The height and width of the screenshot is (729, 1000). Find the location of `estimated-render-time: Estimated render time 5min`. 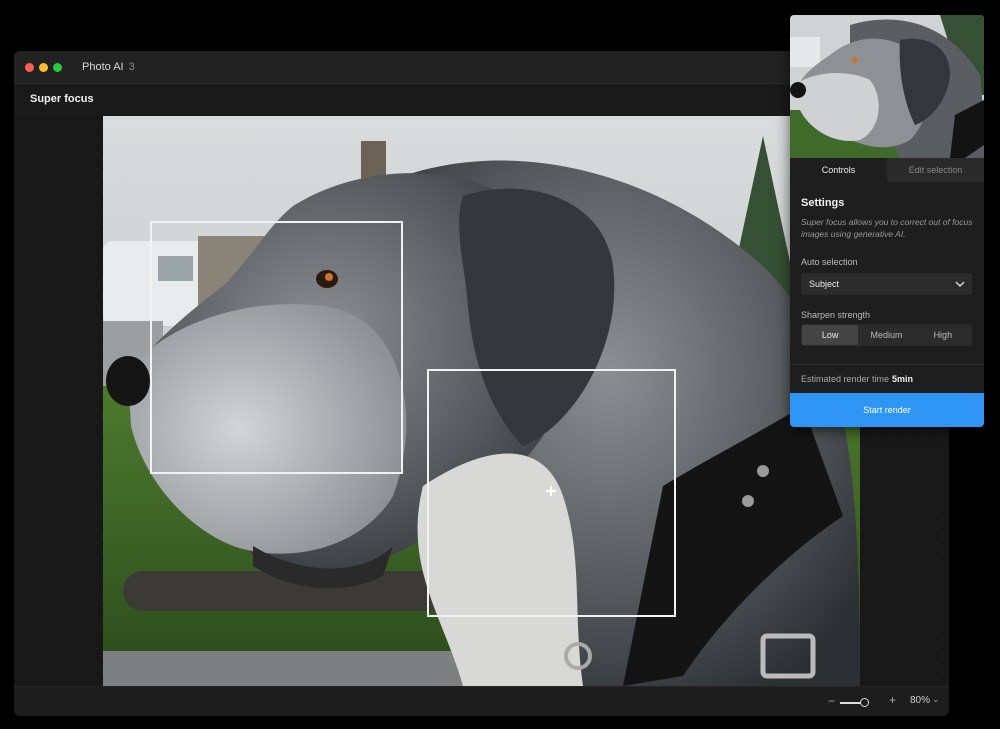

estimated-render-time: Estimated render time 5min is located at coordinates (857, 379).